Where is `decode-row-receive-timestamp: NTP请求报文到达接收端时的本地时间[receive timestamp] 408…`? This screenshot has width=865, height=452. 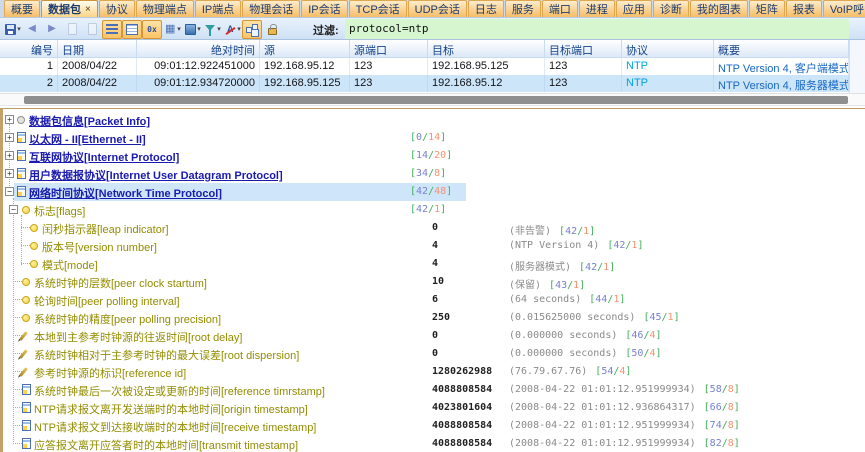 decode-row-receive-timestamp: NTP请求报文到达接收端时的本地时间[receive timestamp] 408… is located at coordinates (431, 426).